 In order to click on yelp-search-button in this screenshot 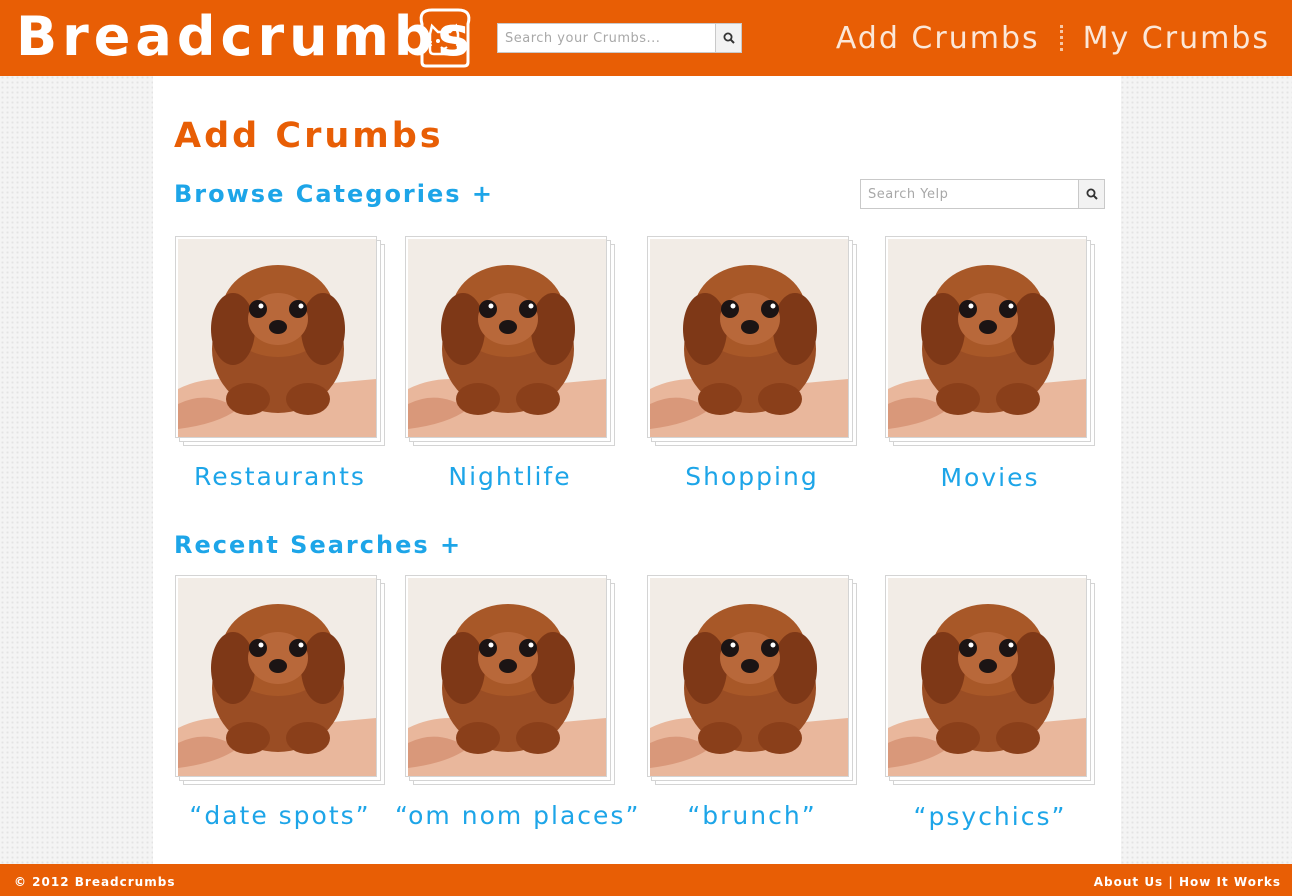, I will do `click(1091, 194)`.